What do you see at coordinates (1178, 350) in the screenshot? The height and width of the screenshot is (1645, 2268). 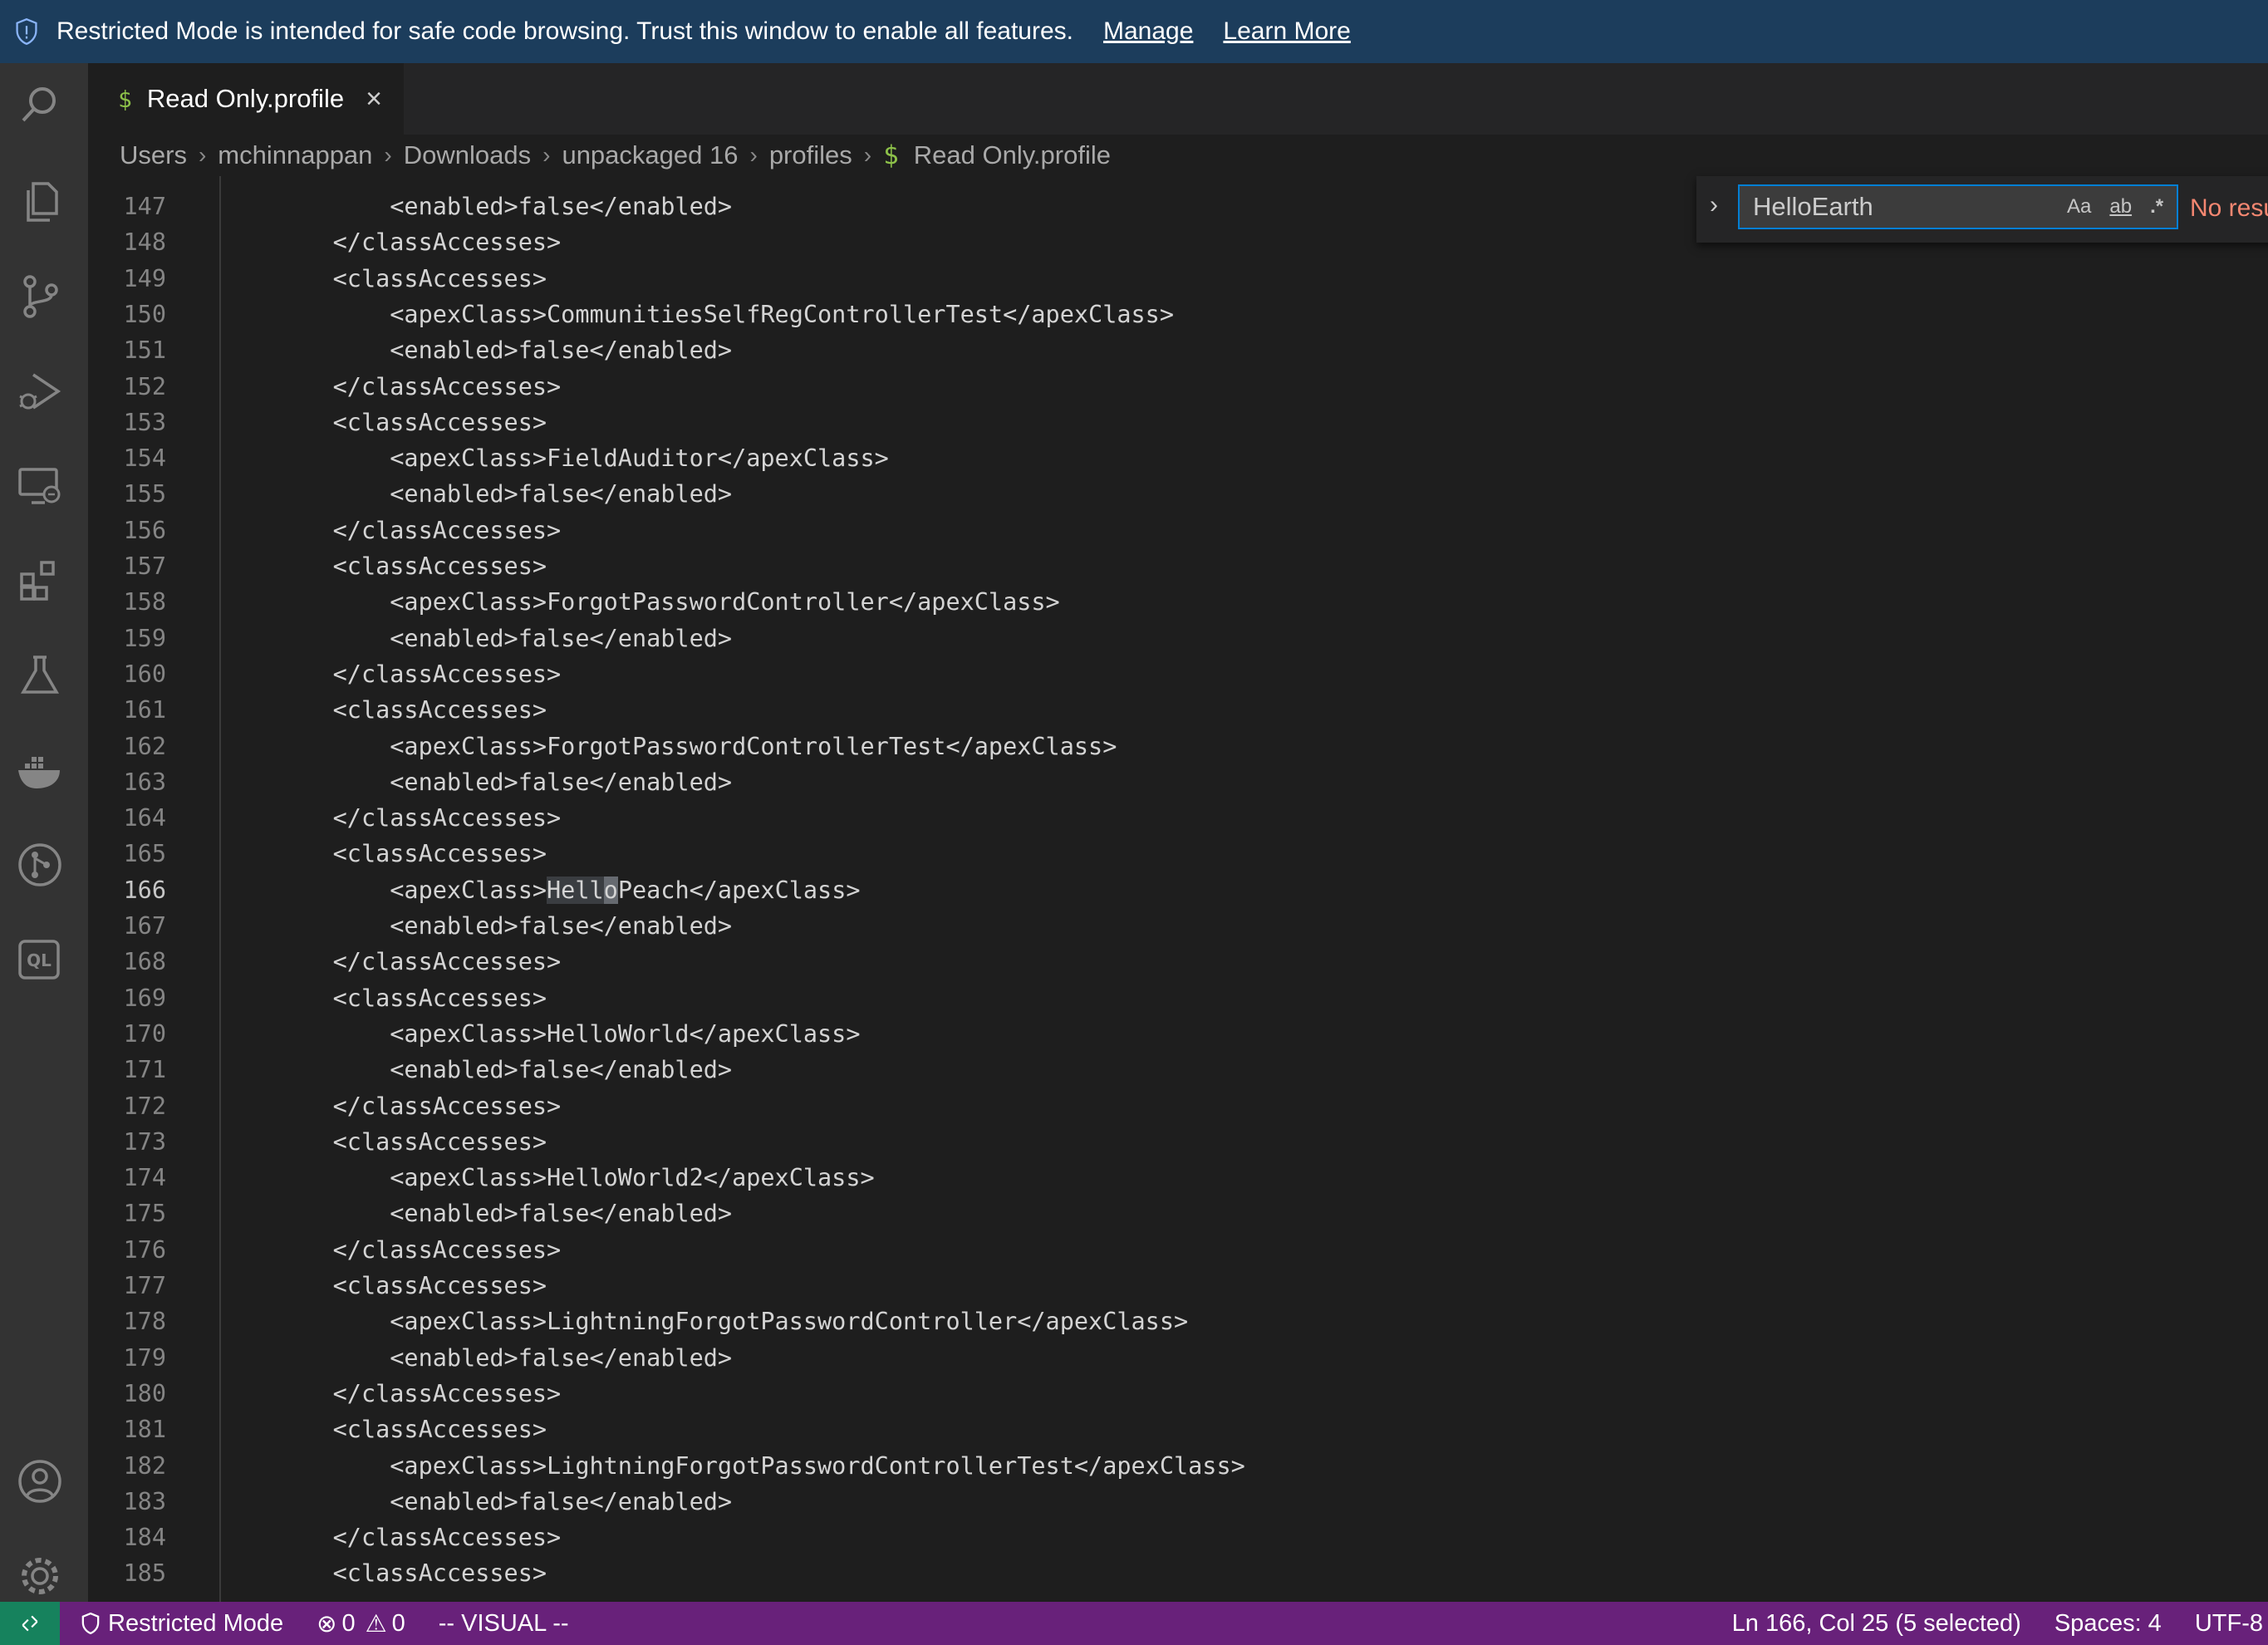 I see `code-line: 151 <enabled>false</enabled>` at bounding box center [1178, 350].